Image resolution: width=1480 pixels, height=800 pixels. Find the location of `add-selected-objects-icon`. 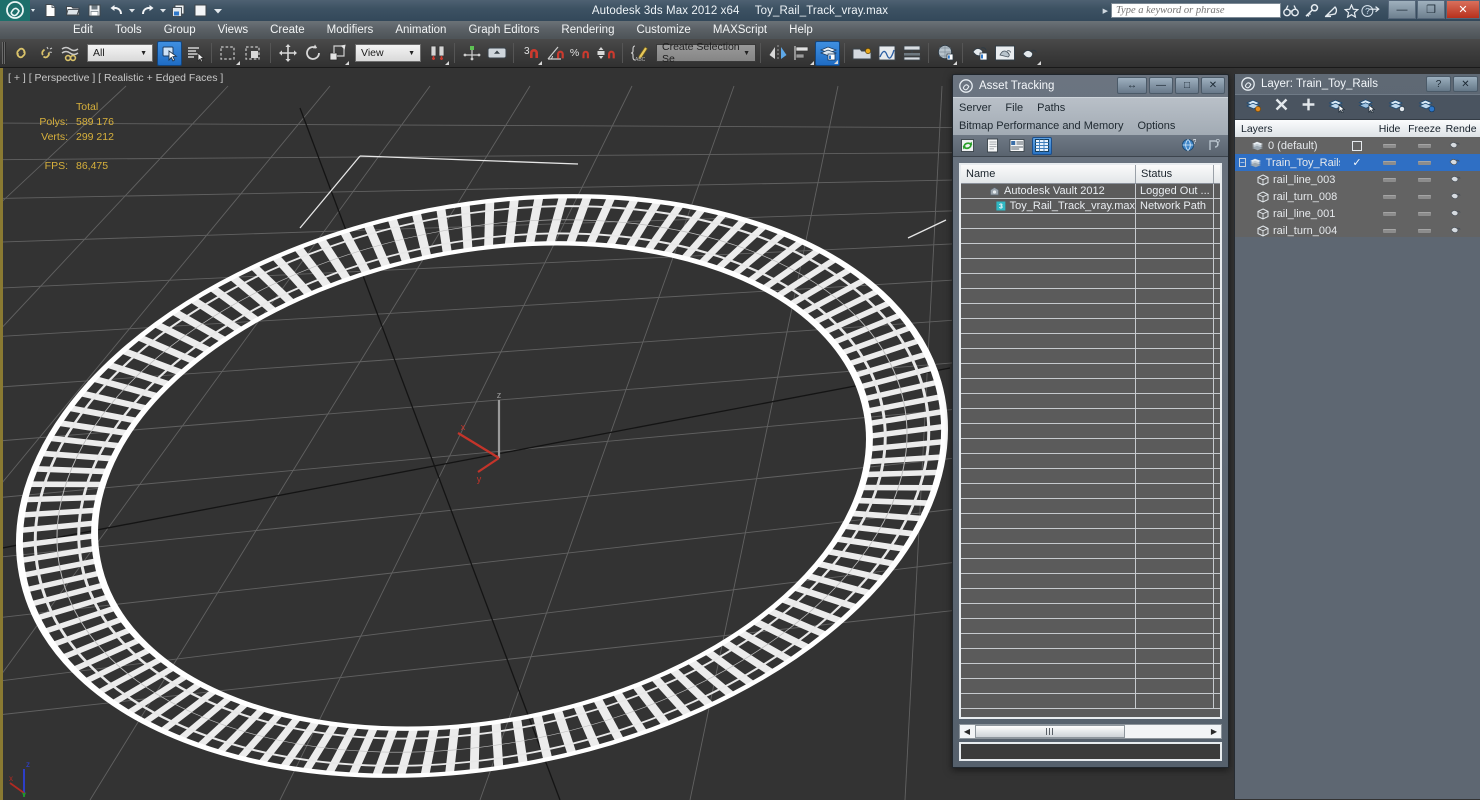

add-selected-objects-icon is located at coordinates (1308, 107).